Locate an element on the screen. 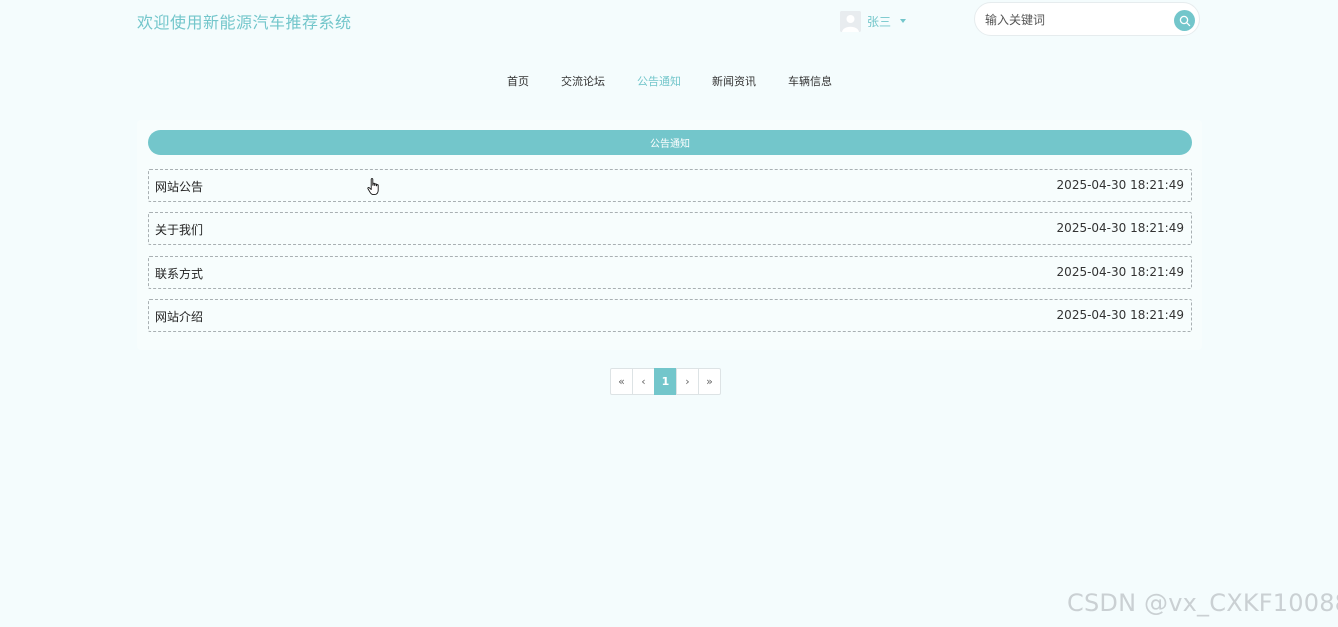 Image resolution: width=1338 pixels, height=627 pixels. watermark: CSDN @vx_CXKF10088 is located at coordinates (1202, 603).